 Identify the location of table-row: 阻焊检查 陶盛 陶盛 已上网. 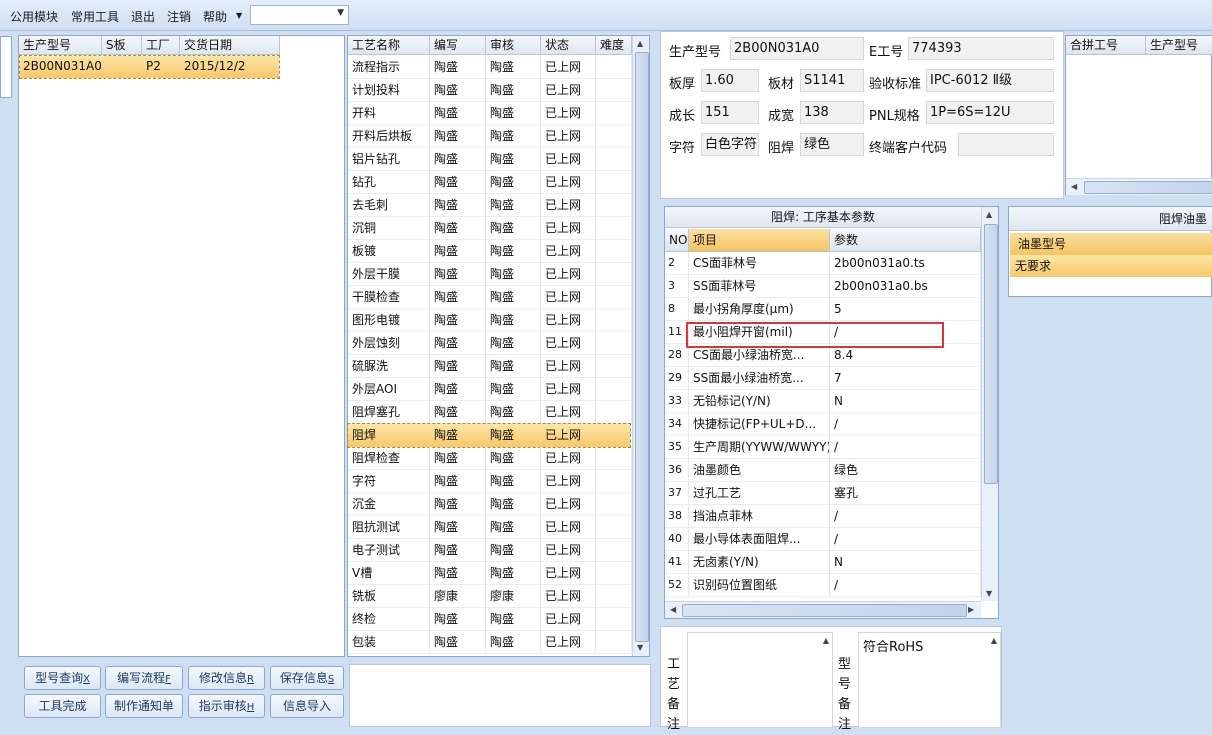
(490, 458).